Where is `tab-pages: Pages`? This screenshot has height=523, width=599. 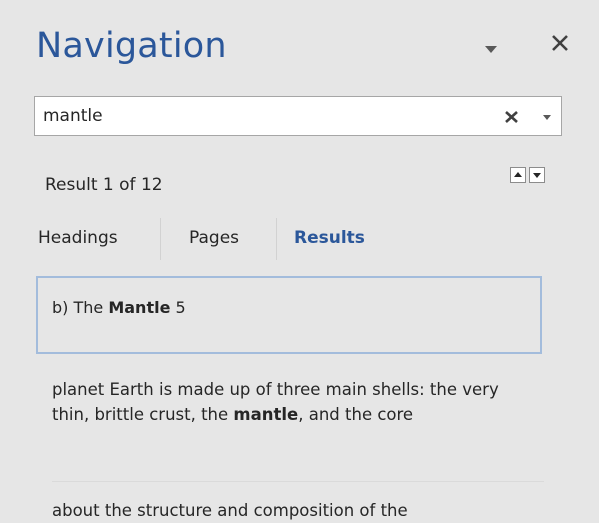 tab-pages: Pages is located at coordinates (214, 238).